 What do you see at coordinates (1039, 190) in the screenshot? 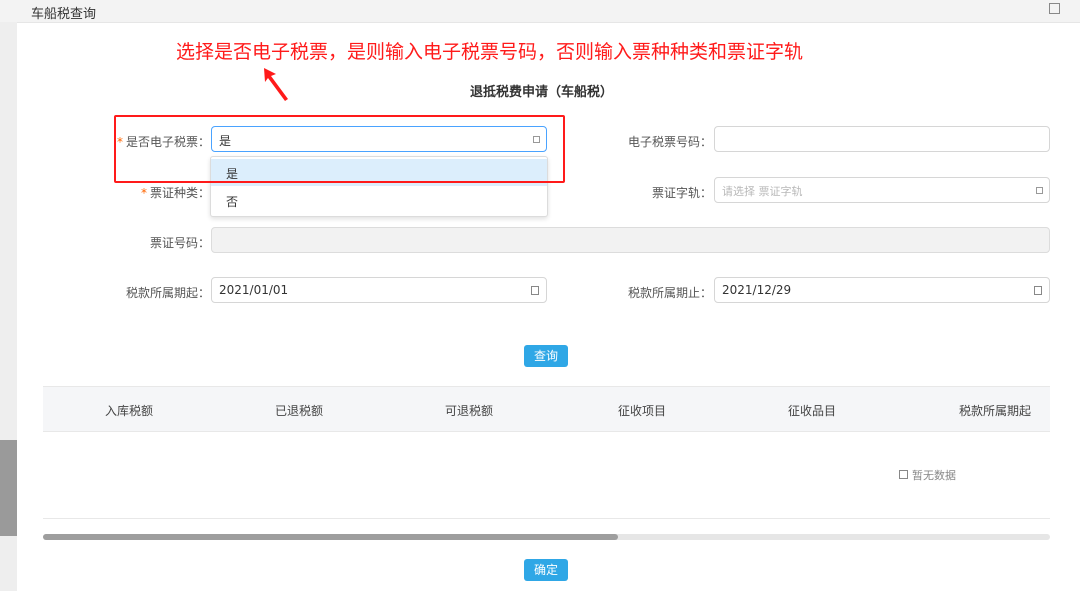
I see `select-caret-icon` at bounding box center [1039, 190].